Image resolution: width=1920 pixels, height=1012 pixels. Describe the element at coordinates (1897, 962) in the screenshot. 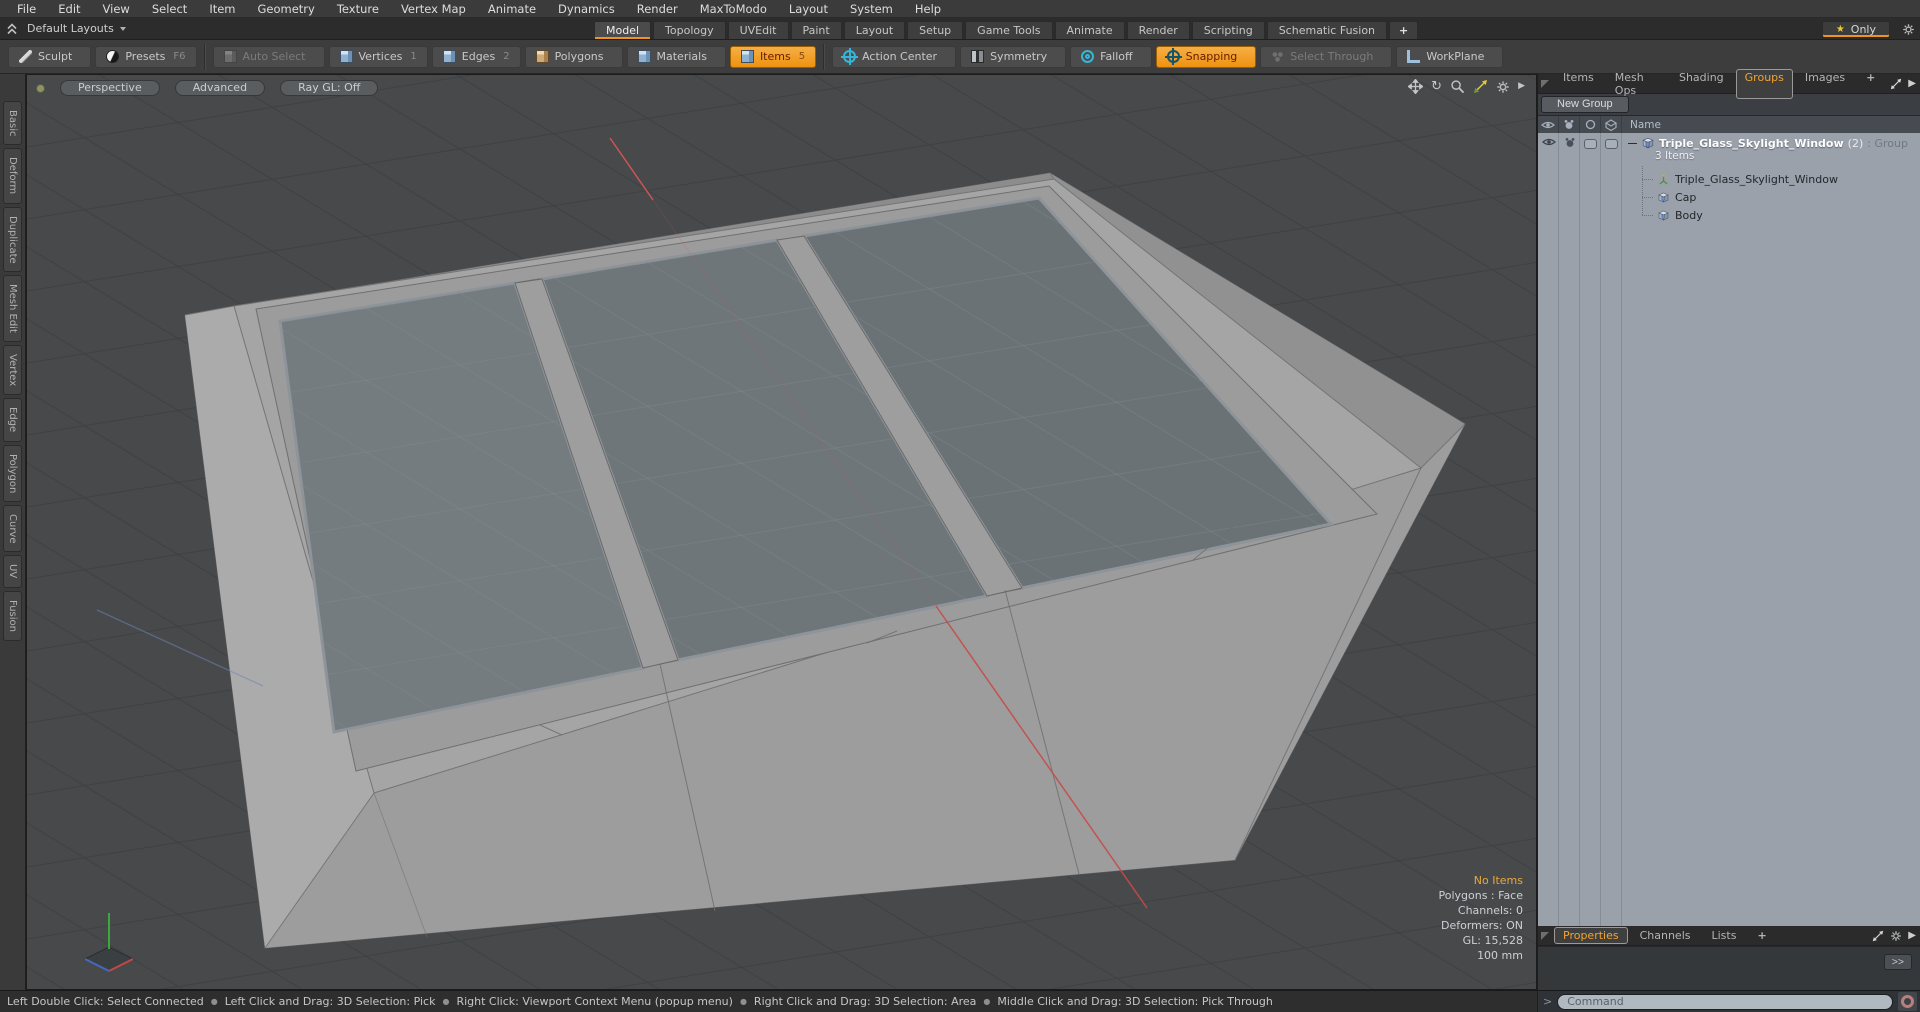

I see `show-more-button: >>` at that location.